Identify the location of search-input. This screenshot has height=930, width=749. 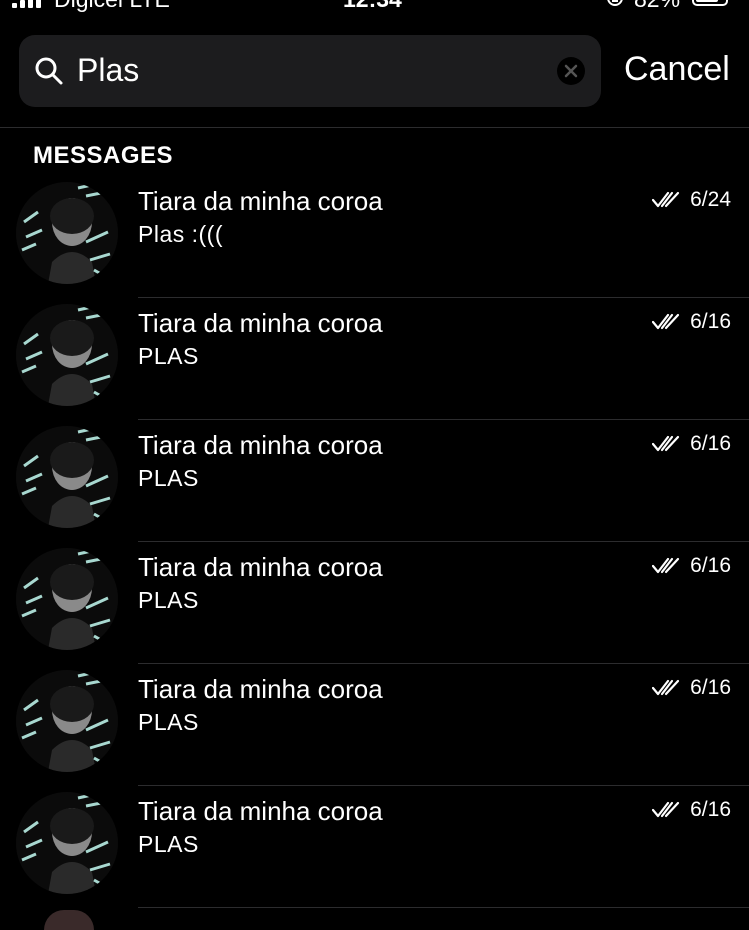
(312, 70).